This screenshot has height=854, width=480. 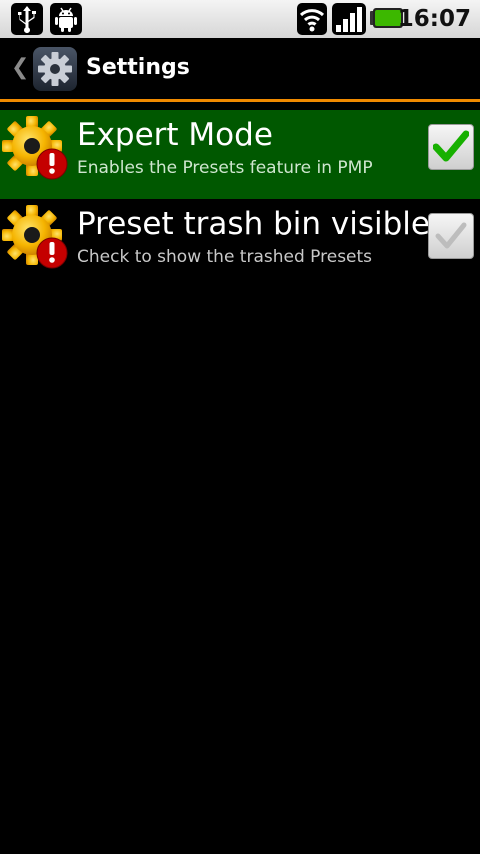 What do you see at coordinates (240, 68) in the screenshot?
I see `action-bar: ❮ Settings` at bounding box center [240, 68].